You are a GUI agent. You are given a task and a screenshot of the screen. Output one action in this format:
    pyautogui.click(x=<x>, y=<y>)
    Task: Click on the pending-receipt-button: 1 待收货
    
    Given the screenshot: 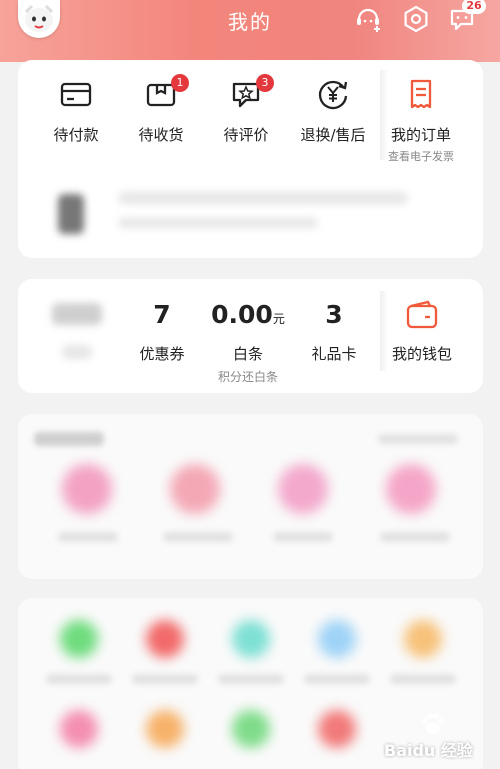 What is the action you would take?
    pyautogui.click(x=161, y=120)
    